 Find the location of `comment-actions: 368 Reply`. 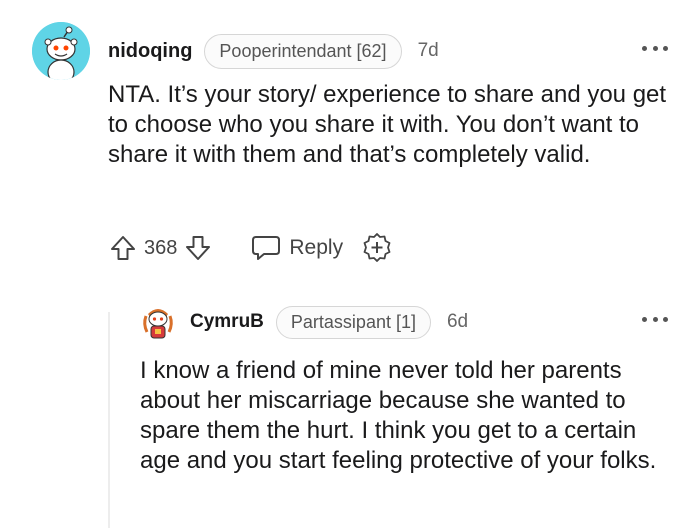

comment-actions: 368 Reply is located at coordinates (250, 248).